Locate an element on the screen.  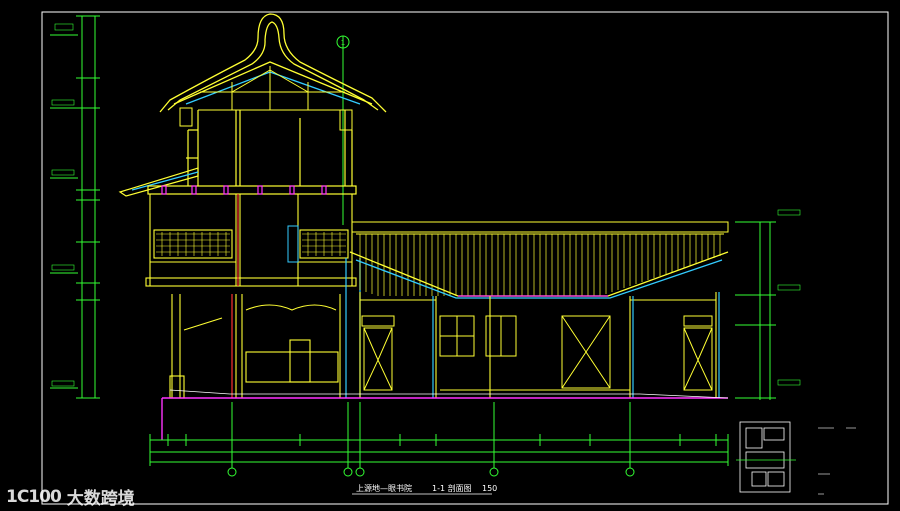
tower-second-floor is located at coordinates (252, 190).